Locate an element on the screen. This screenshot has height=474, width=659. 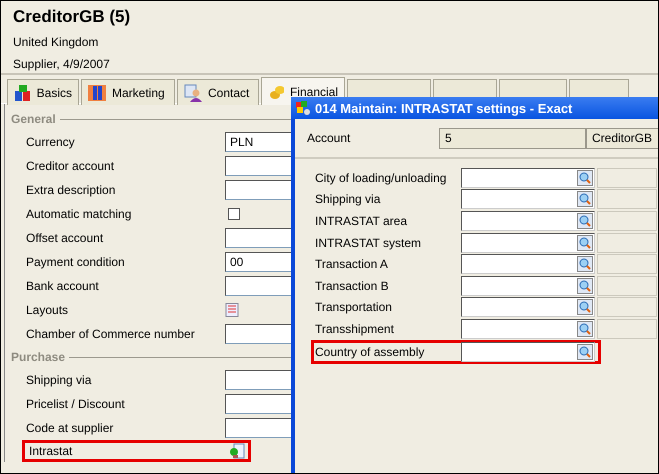
field-label: Currency is located at coordinates (51, 142).